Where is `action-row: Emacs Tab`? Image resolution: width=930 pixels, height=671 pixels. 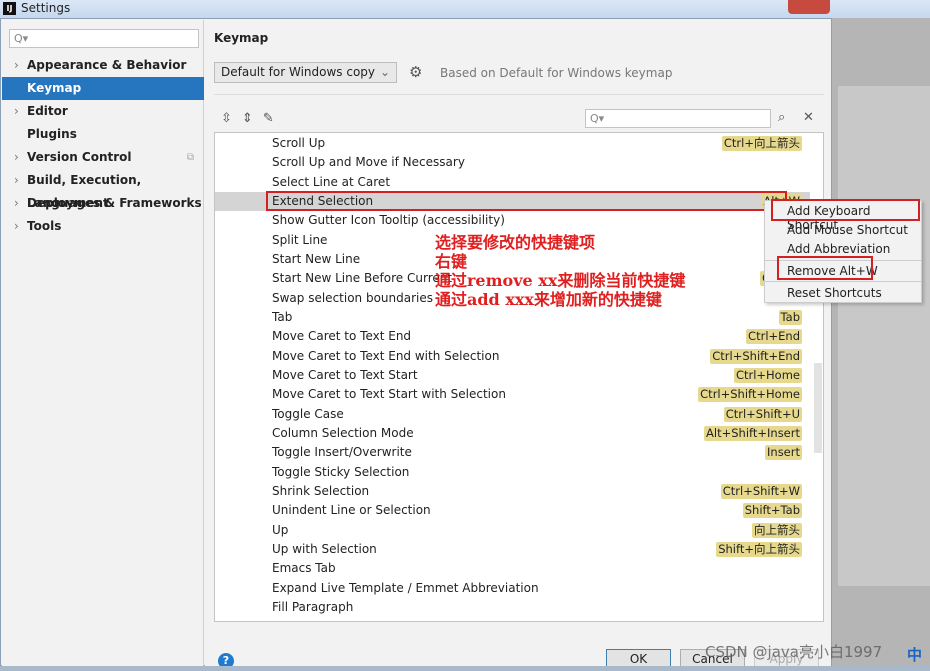
action-row: Emacs Tab is located at coordinates (512, 568).